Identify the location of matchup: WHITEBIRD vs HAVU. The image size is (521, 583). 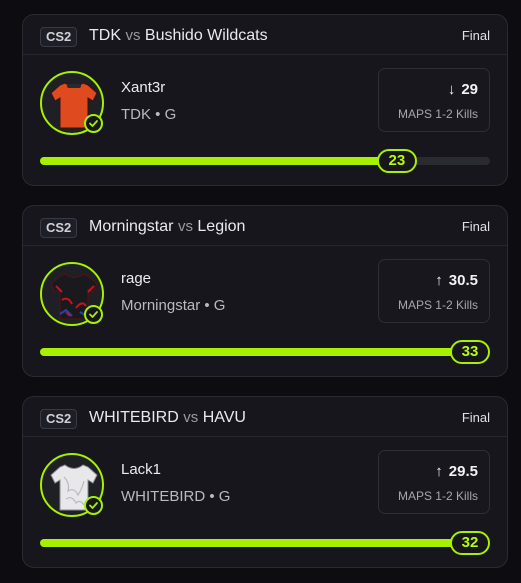
(167, 418).